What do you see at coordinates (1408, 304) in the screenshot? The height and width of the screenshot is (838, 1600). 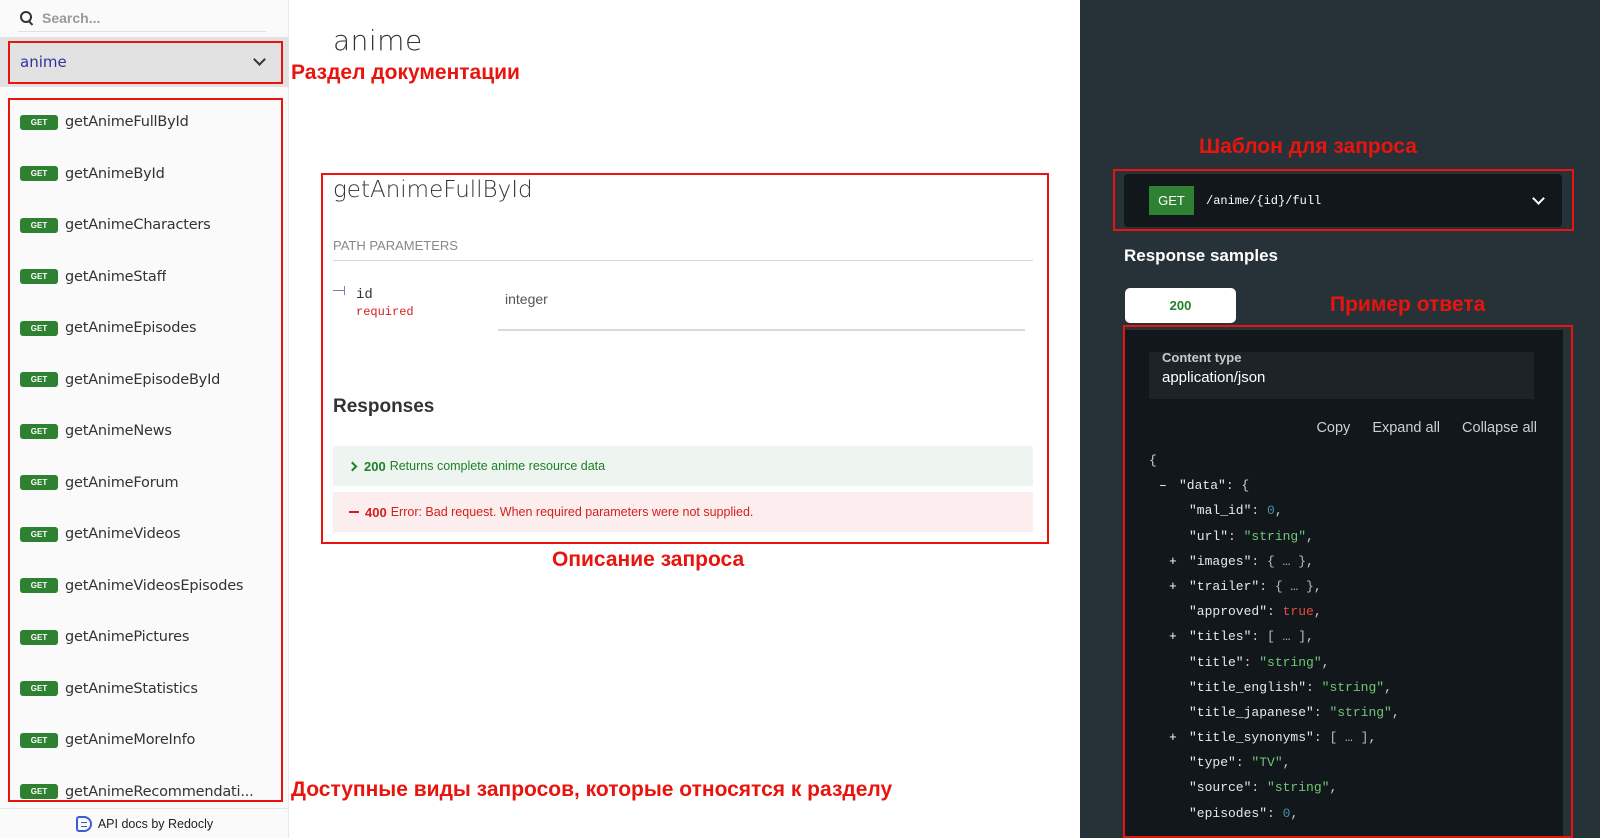 I see `annotation-example: Пример ответа` at bounding box center [1408, 304].